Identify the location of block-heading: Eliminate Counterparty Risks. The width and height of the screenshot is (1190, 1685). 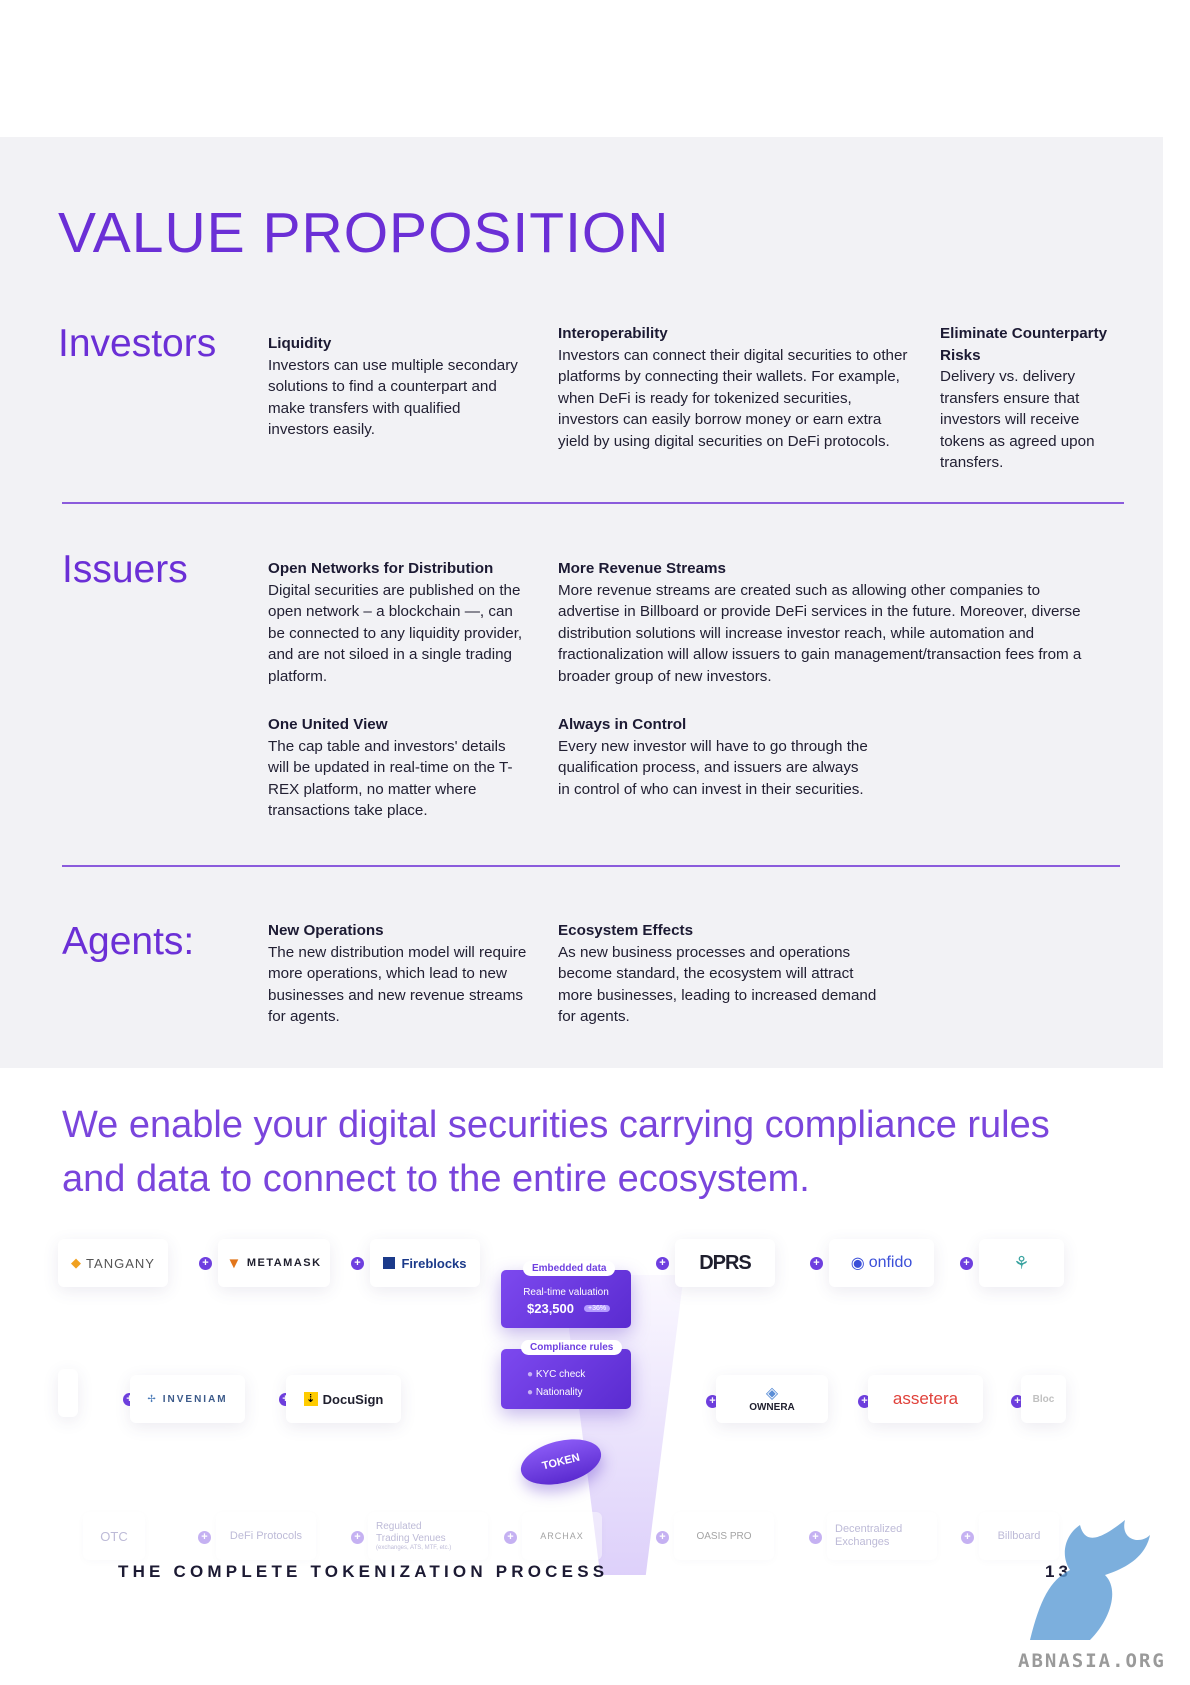
(1024, 344).